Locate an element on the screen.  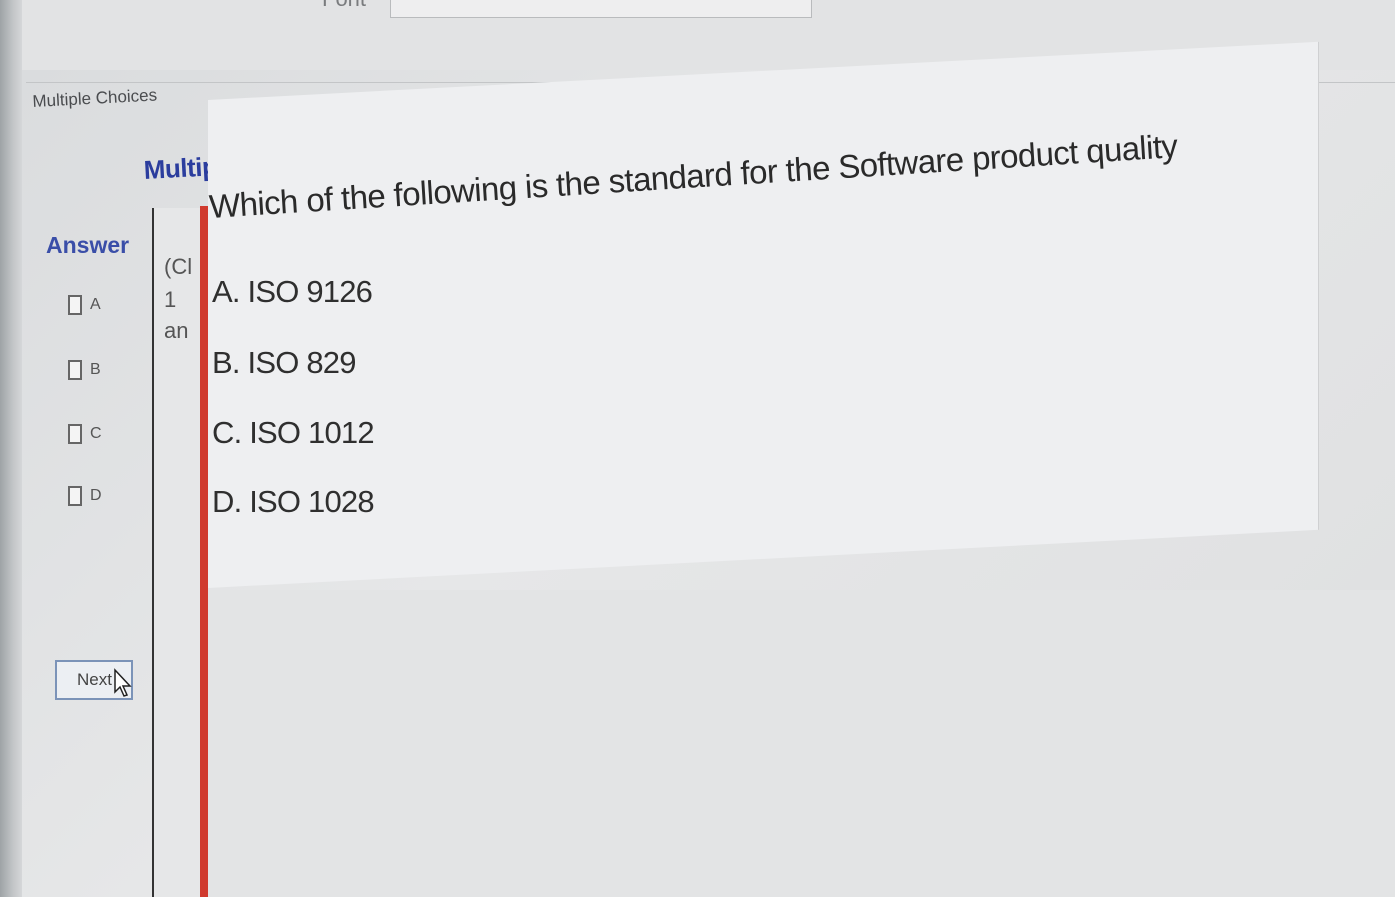
answer-option-d: D is located at coordinates (85, 496).